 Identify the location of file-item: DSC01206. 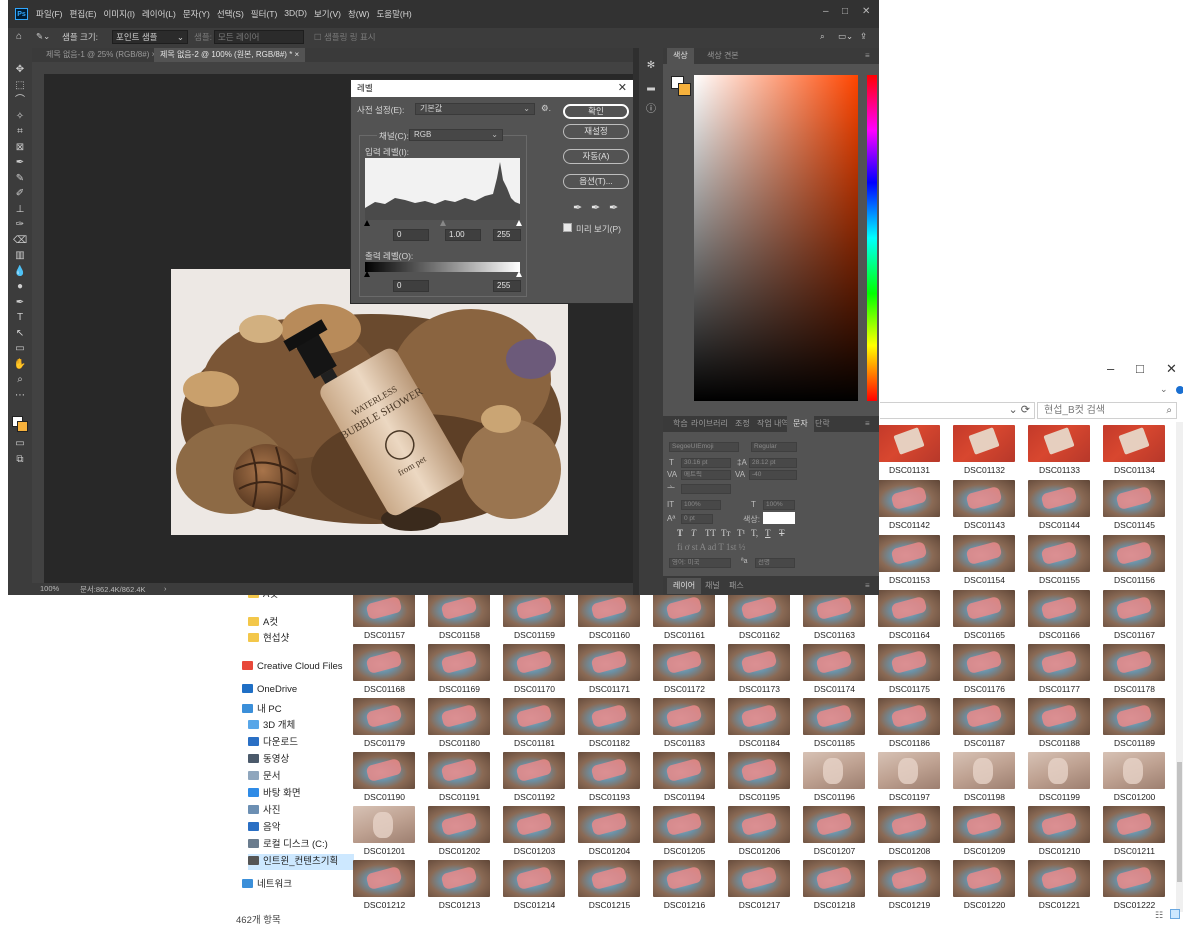
(759, 832).